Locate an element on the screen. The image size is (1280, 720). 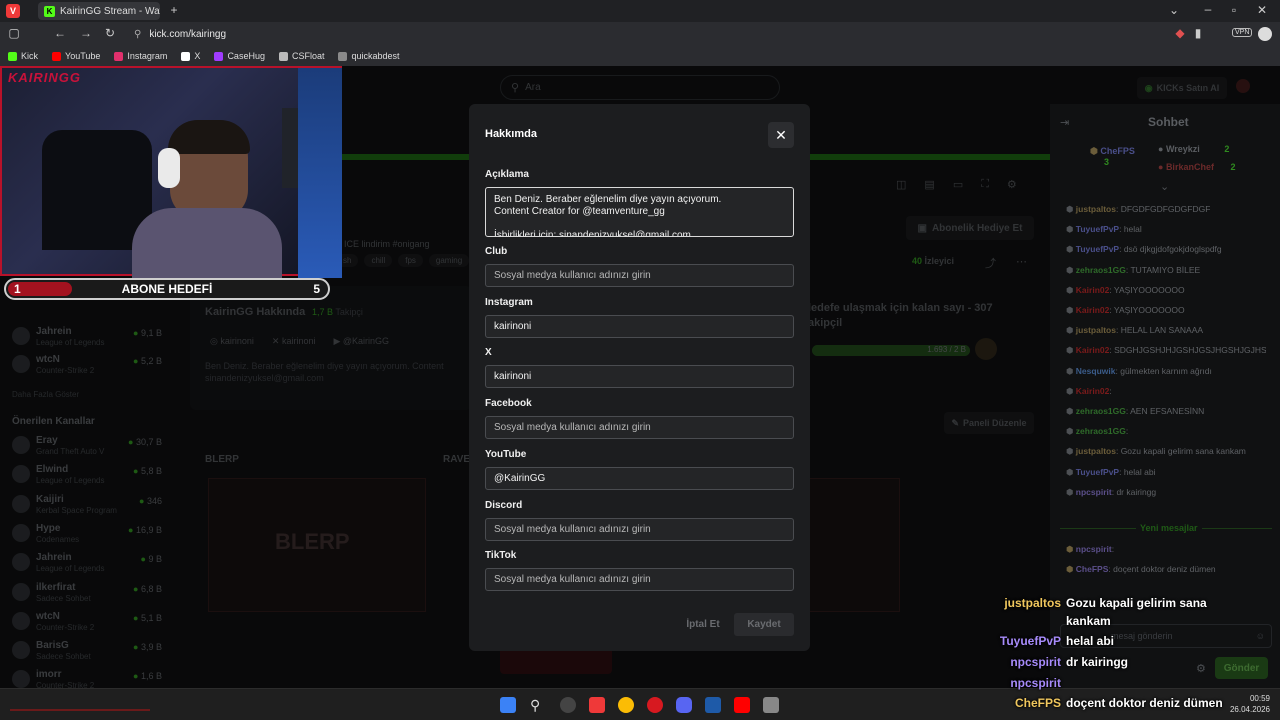
bookmark-item: CaseHug is located at coordinates (239, 56).